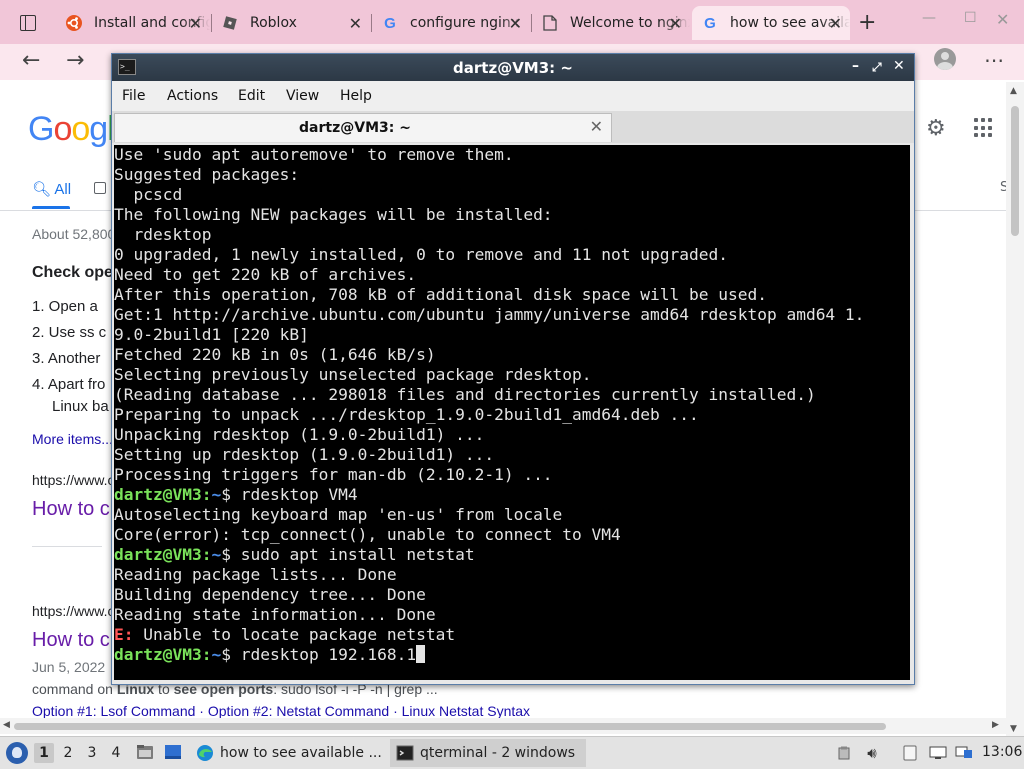 Image resolution: width=1024 pixels, height=769 pixels. What do you see at coordinates (173, 752) in the screenshot?
I see `show-desktop-icon` at bounding box center [173, 752].